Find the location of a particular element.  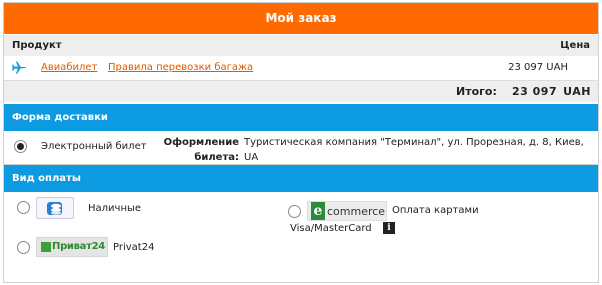

ticket-link: Авиабилет is located at coordinates (69, 67).